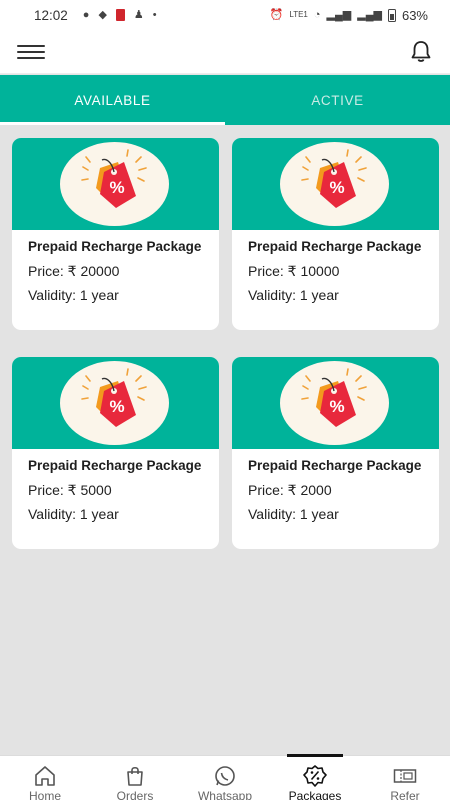 The height and width of the screenshot is (800, 450). I want to click on nav-orders: Orders, so click(135, 778).